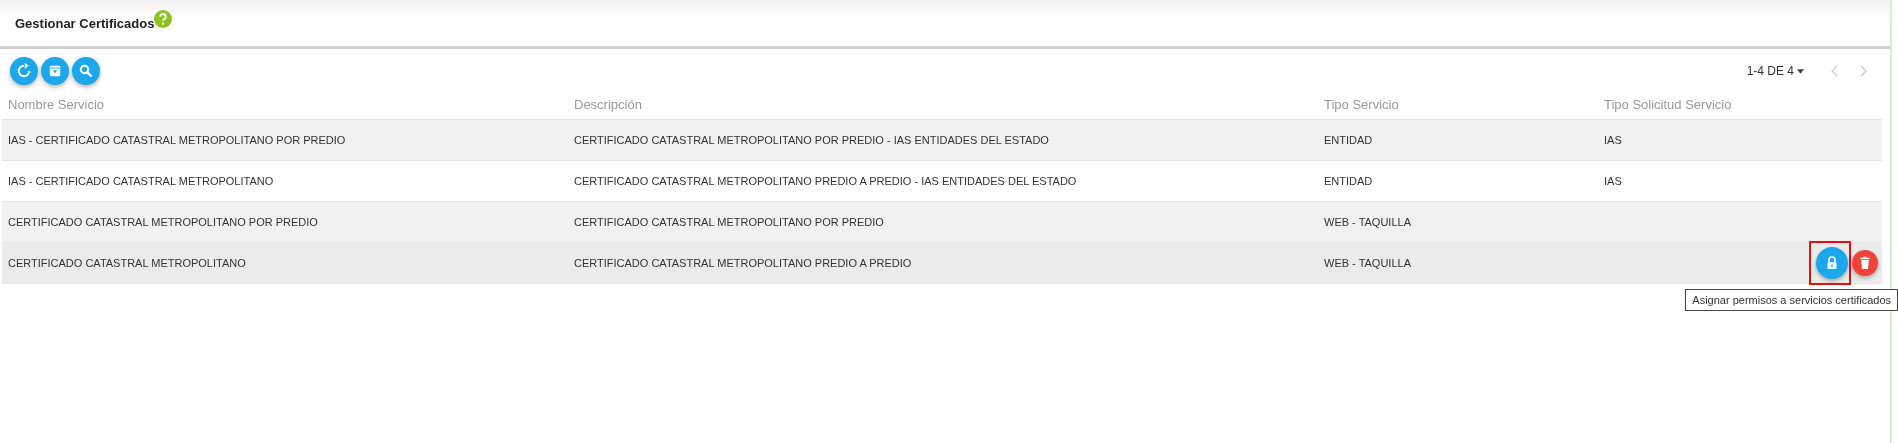 The width and height of the screenshot is (1898, 443). What do you see at coordinates (127, 263) in the screenshot?
I see `table-cell: CERTIFICADO CATASTRAL METROPOLITANO` at bounding box center [127, 263].